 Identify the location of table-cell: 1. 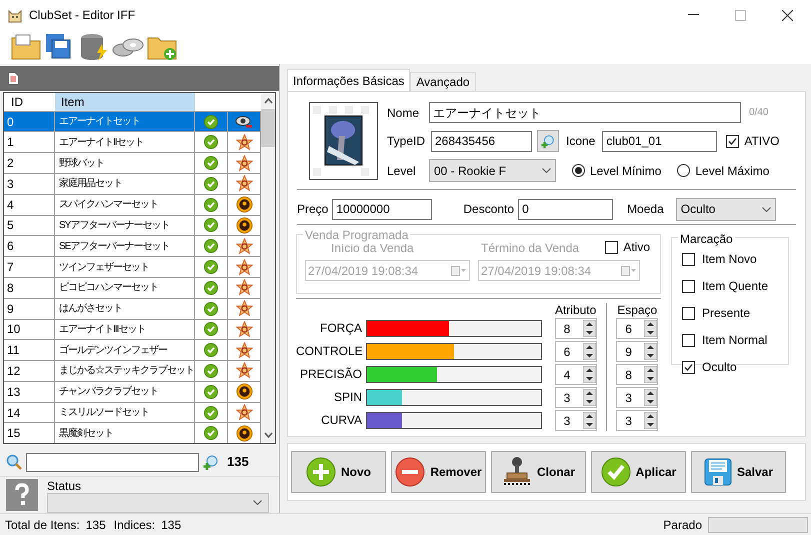
(29, 142).